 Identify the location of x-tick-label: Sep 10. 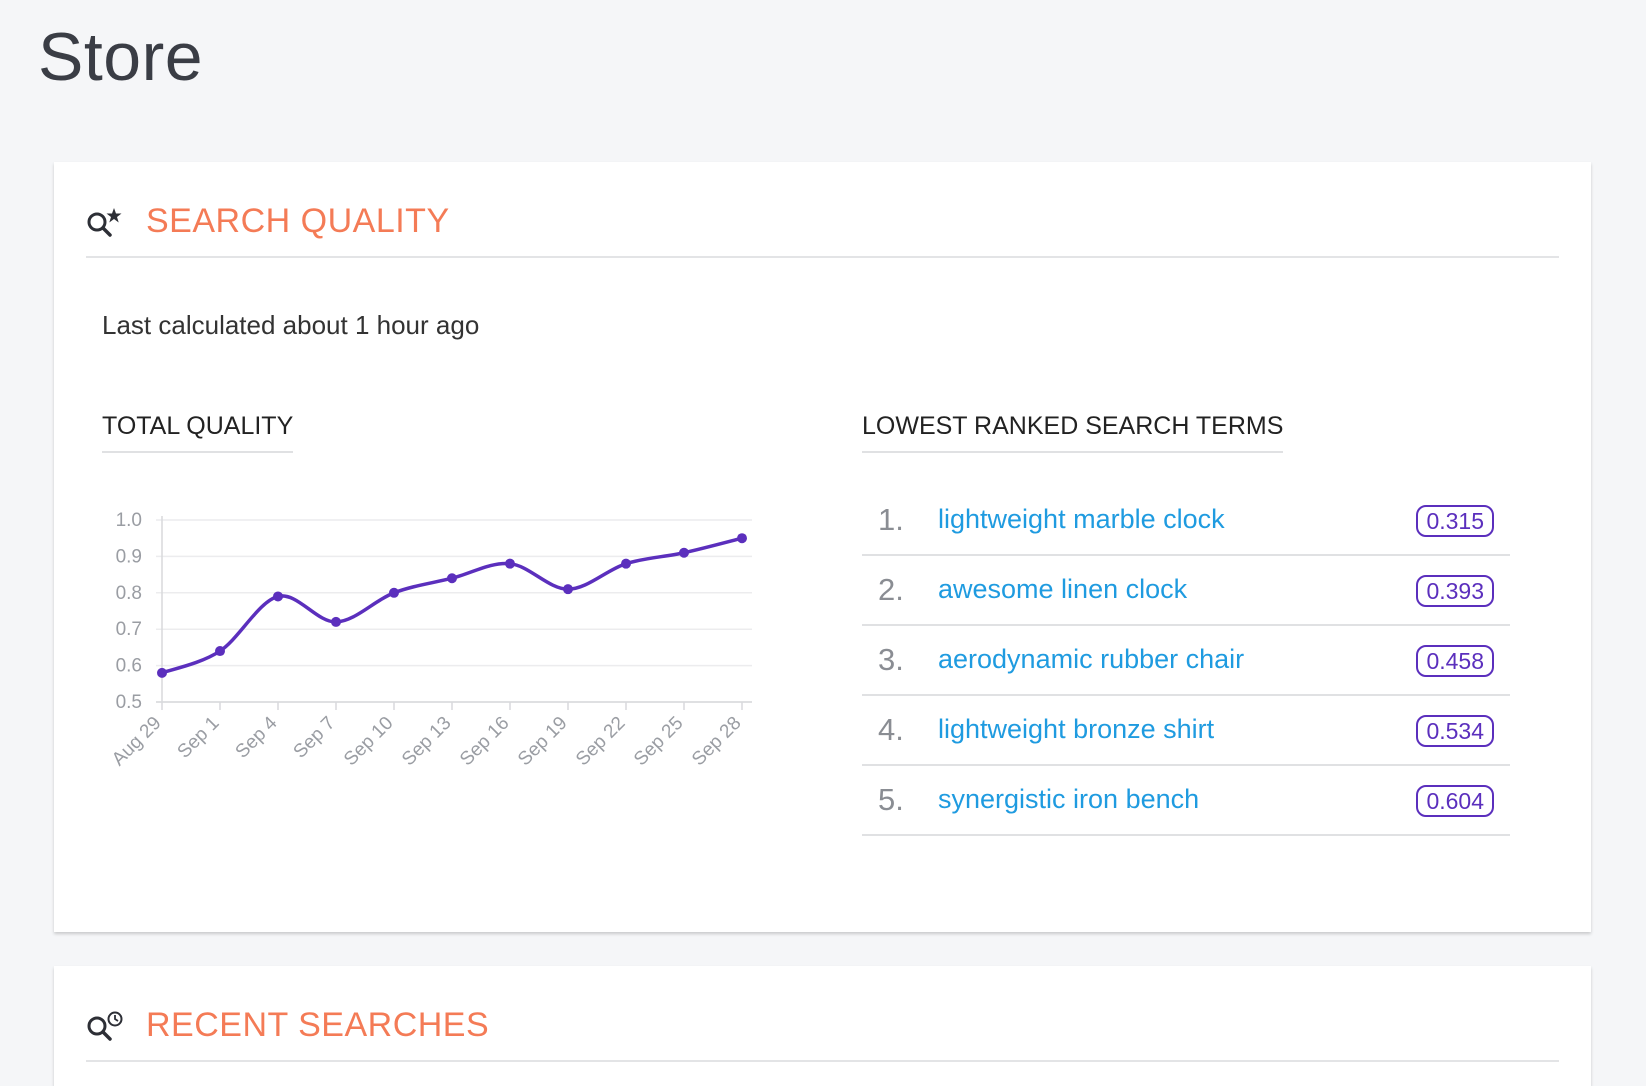
(368, 741).